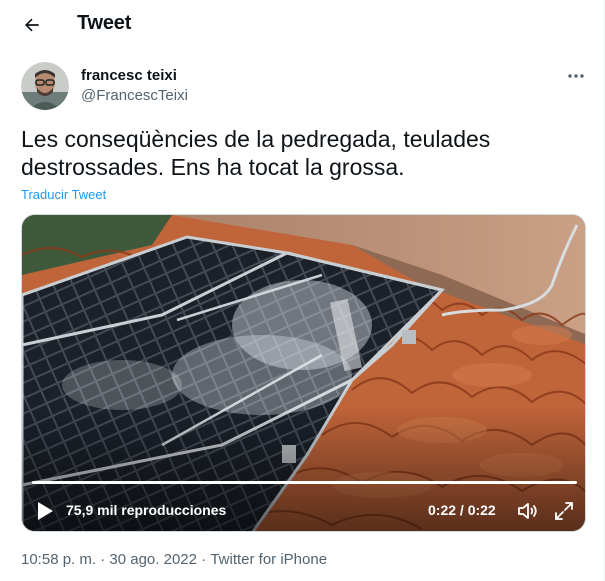 This screenshot has width=605, height=581. I want to click on more-button, so click(576, 76).